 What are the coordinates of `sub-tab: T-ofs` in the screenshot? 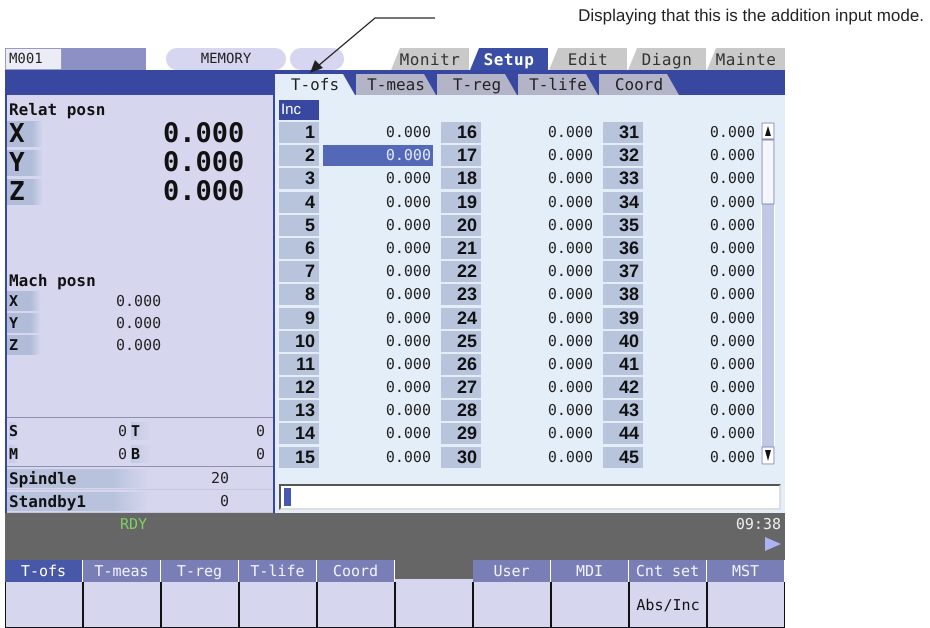 It's located at (315, 84).